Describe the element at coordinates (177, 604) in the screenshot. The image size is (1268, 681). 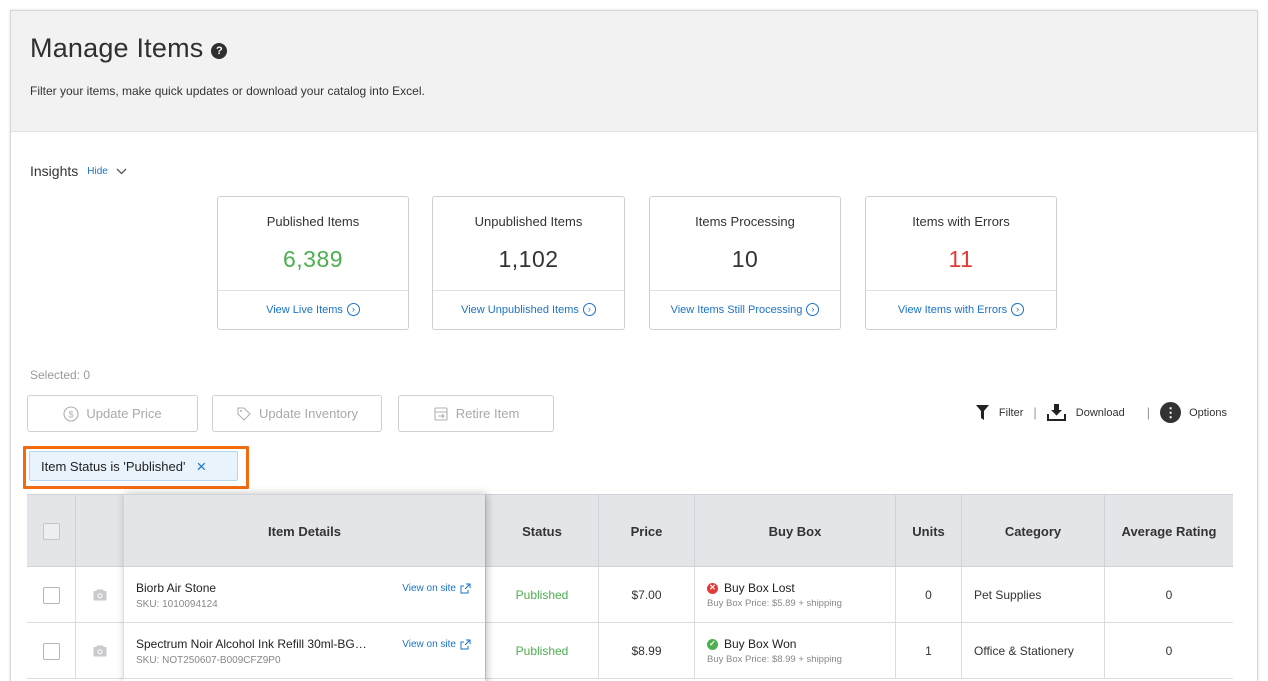
I see `item-sku: SKU: 1010094124` at that location.